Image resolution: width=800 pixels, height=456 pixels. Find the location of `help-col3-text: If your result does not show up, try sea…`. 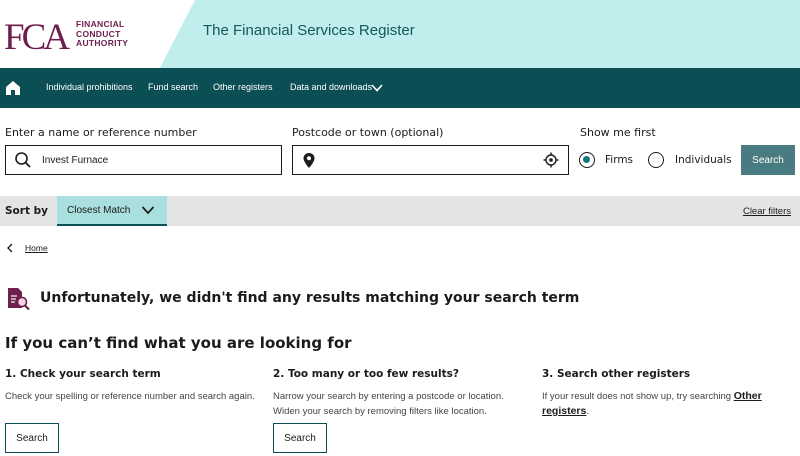

help-col3-text: If your result does not show up, try sea… is located at coordinates (664, 404).